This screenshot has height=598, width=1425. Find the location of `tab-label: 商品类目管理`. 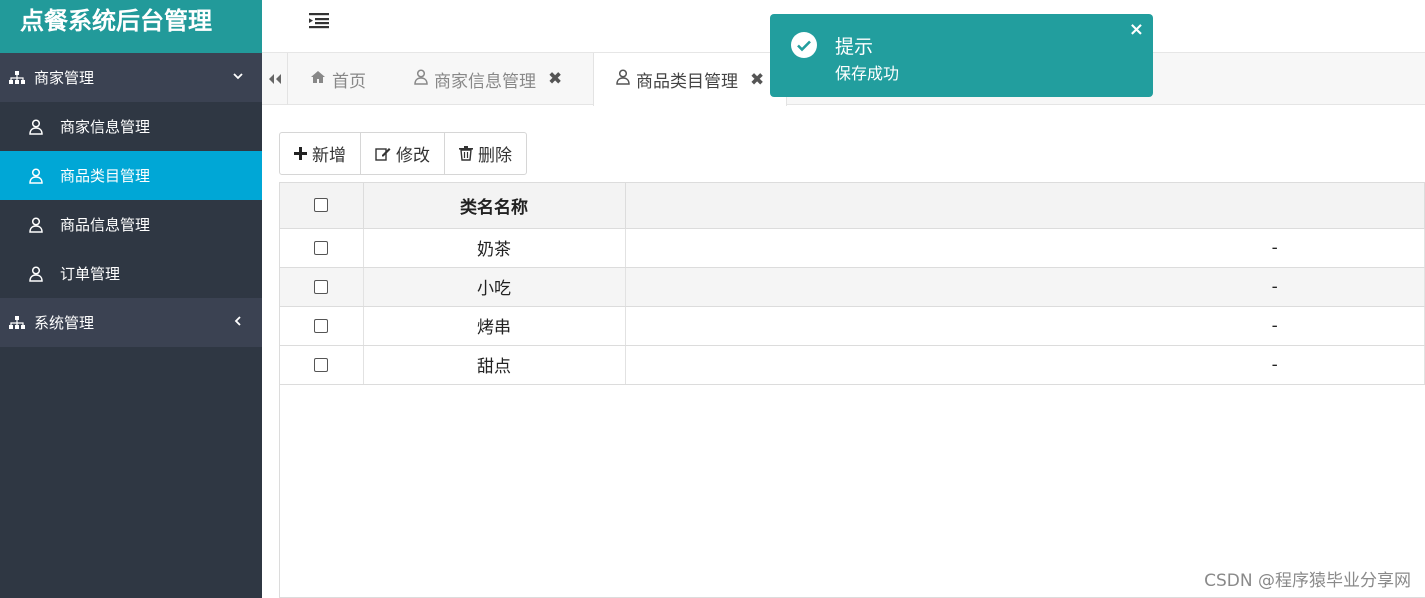

tab-label: 商品类目管理 is located at coordinates (687, 82).